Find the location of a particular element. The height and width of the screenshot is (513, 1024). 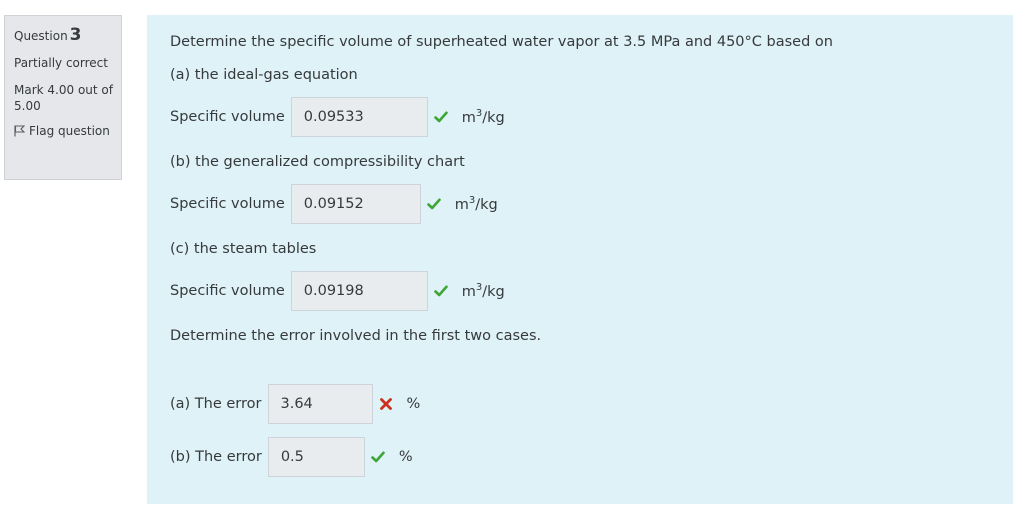

error-b-label: (b) The error is located at coordinates (216, 457).